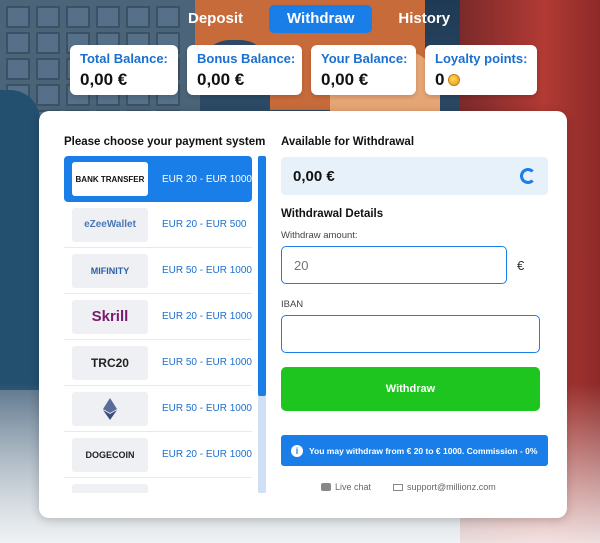 The width and height of the screenshot is (600, 543). I want to click on bonus-balance-card: Bonus Balance: 0,00 €, so click(244, 70).